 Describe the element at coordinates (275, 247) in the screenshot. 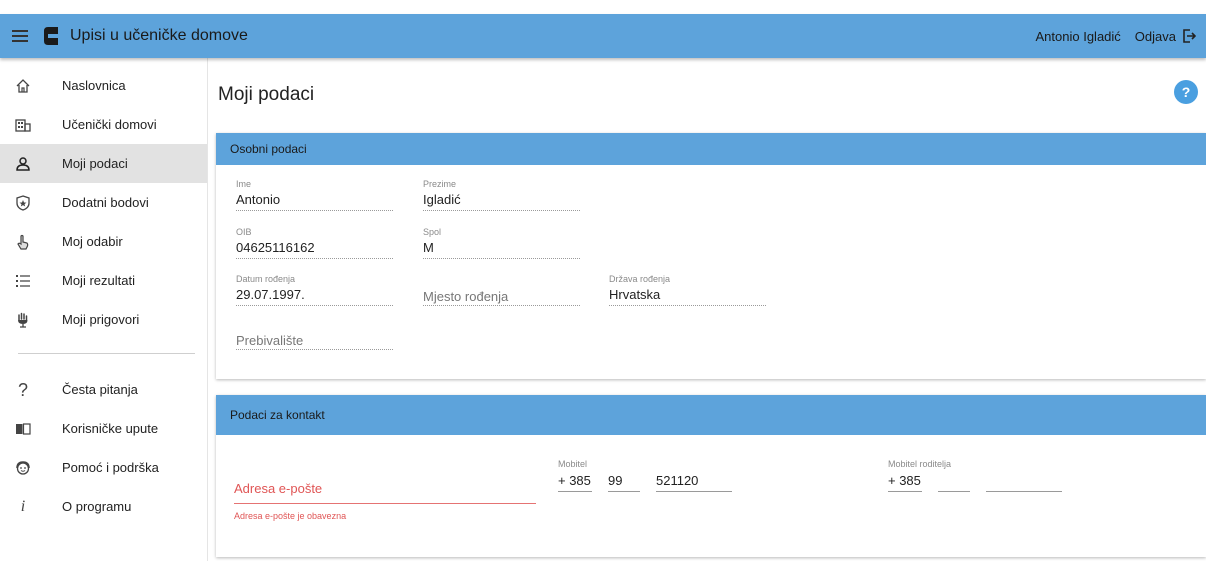

I see `oib-value: 04625116162` at that location.